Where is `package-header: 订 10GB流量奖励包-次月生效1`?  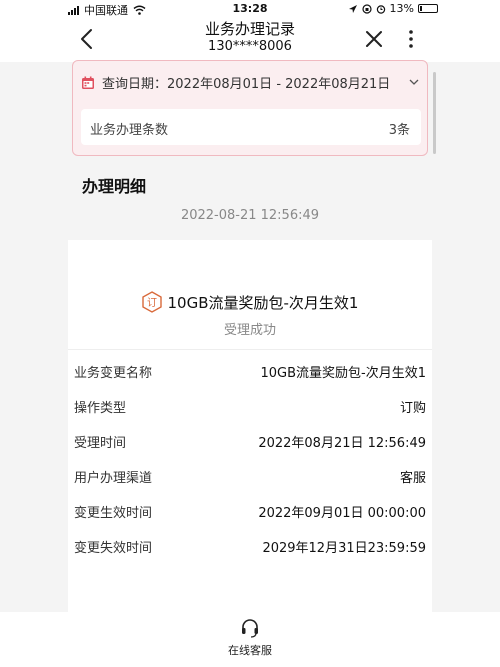 package-header: 订 10GB流量奖励包-次月生效1 is located at coordinates (250, 302).